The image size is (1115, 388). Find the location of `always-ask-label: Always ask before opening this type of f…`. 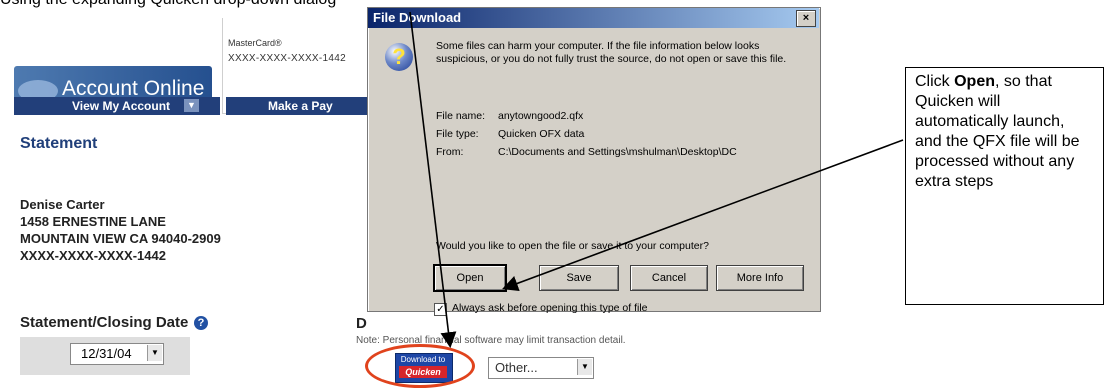

always-ask-label: Always ask before opening this type of f… is located at coordinates (550, 308).